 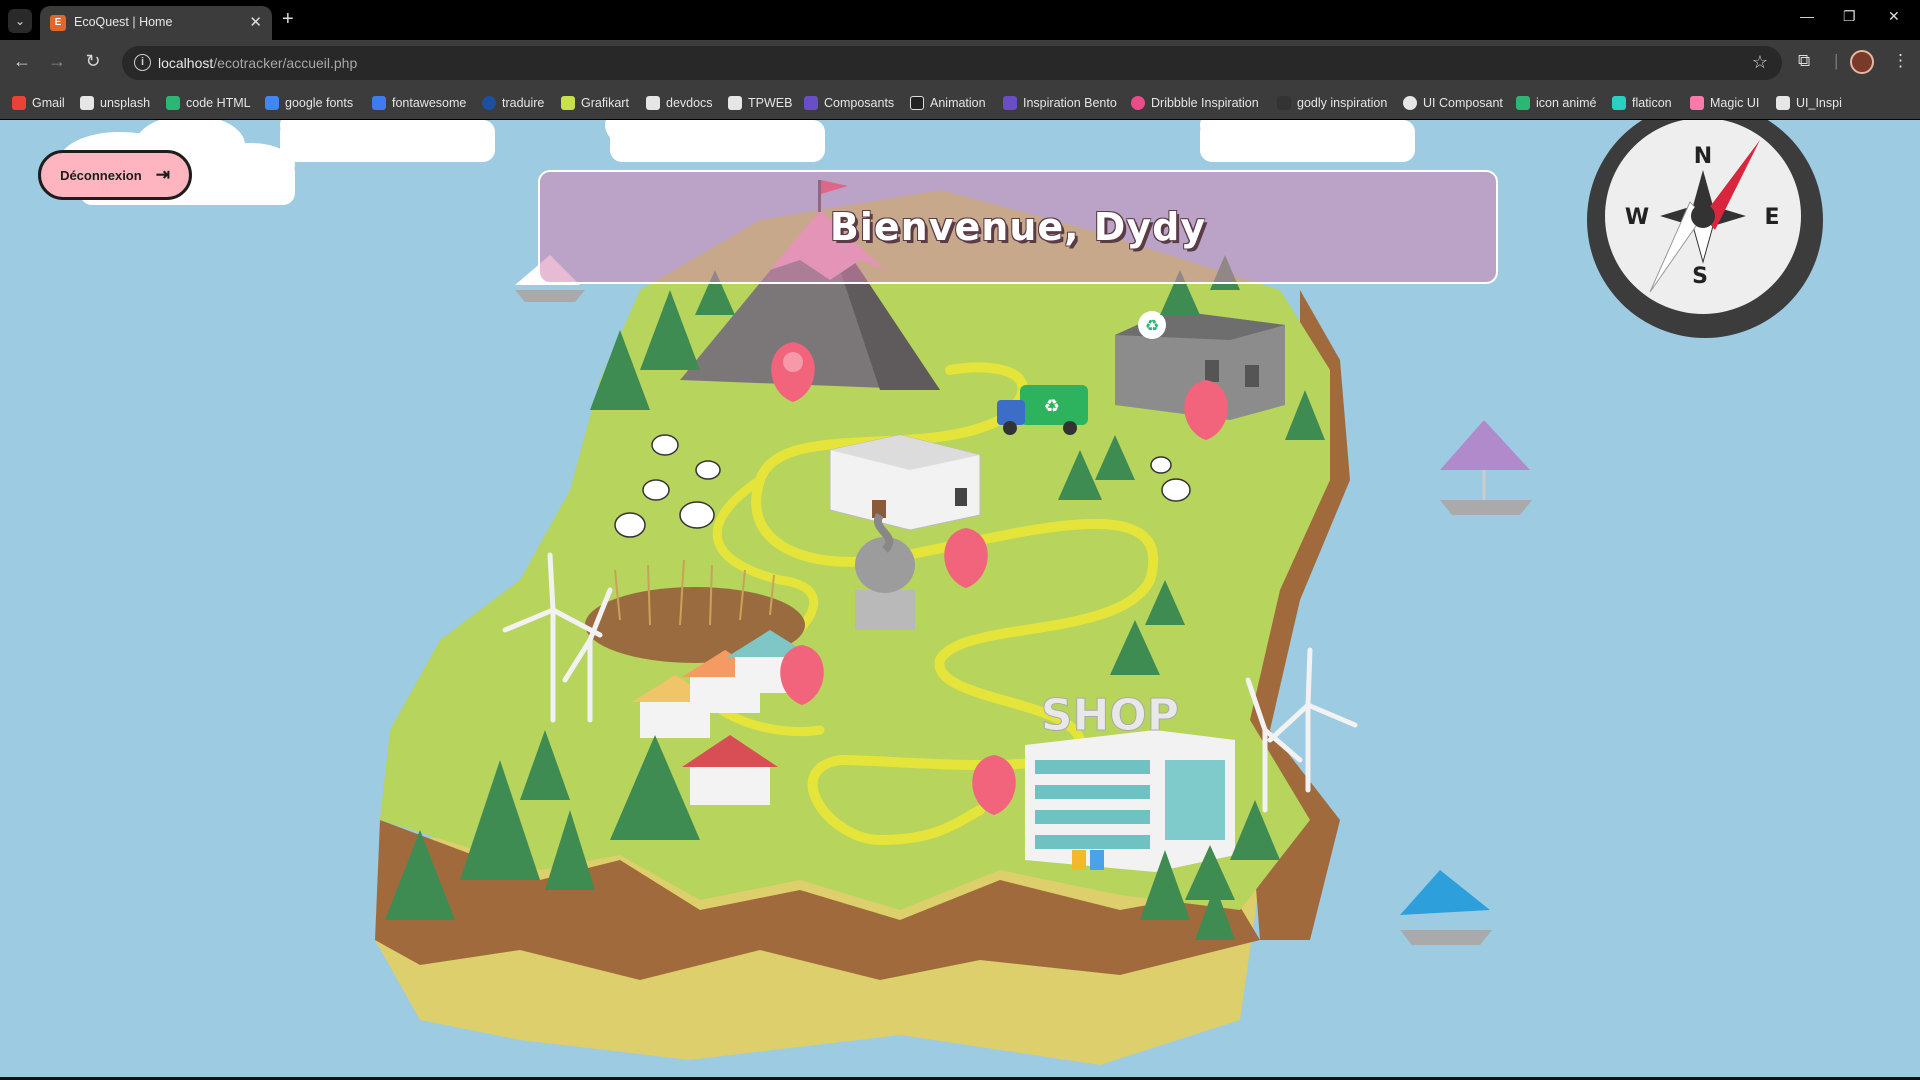 I want to click on folder-icon, so click(x=1783, y=103).